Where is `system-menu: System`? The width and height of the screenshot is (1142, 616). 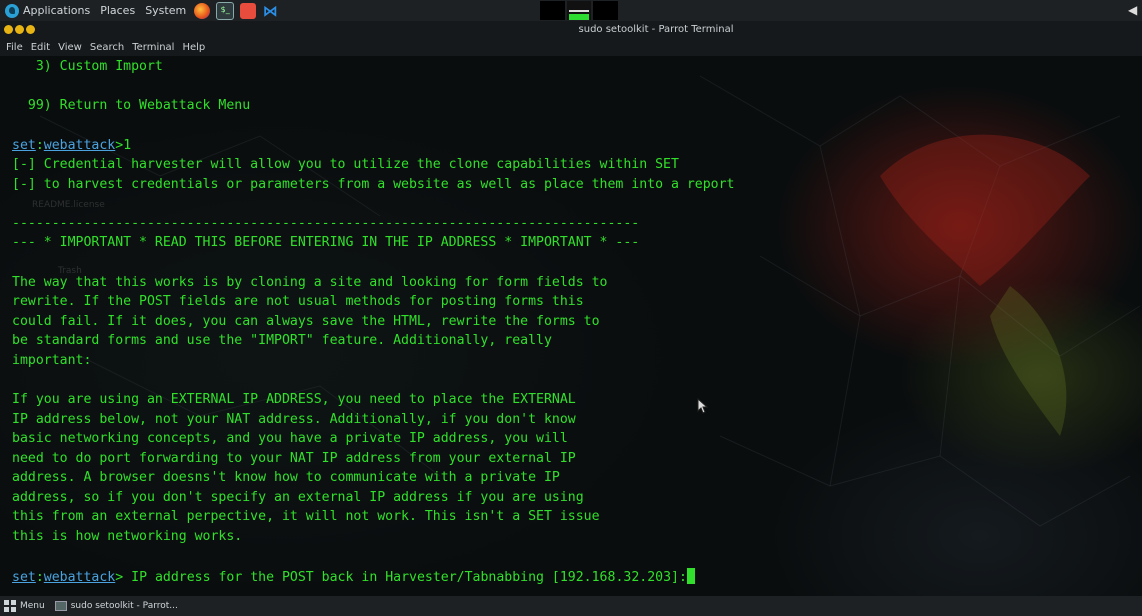 system-menu: System is located at coordinates (165, 10).